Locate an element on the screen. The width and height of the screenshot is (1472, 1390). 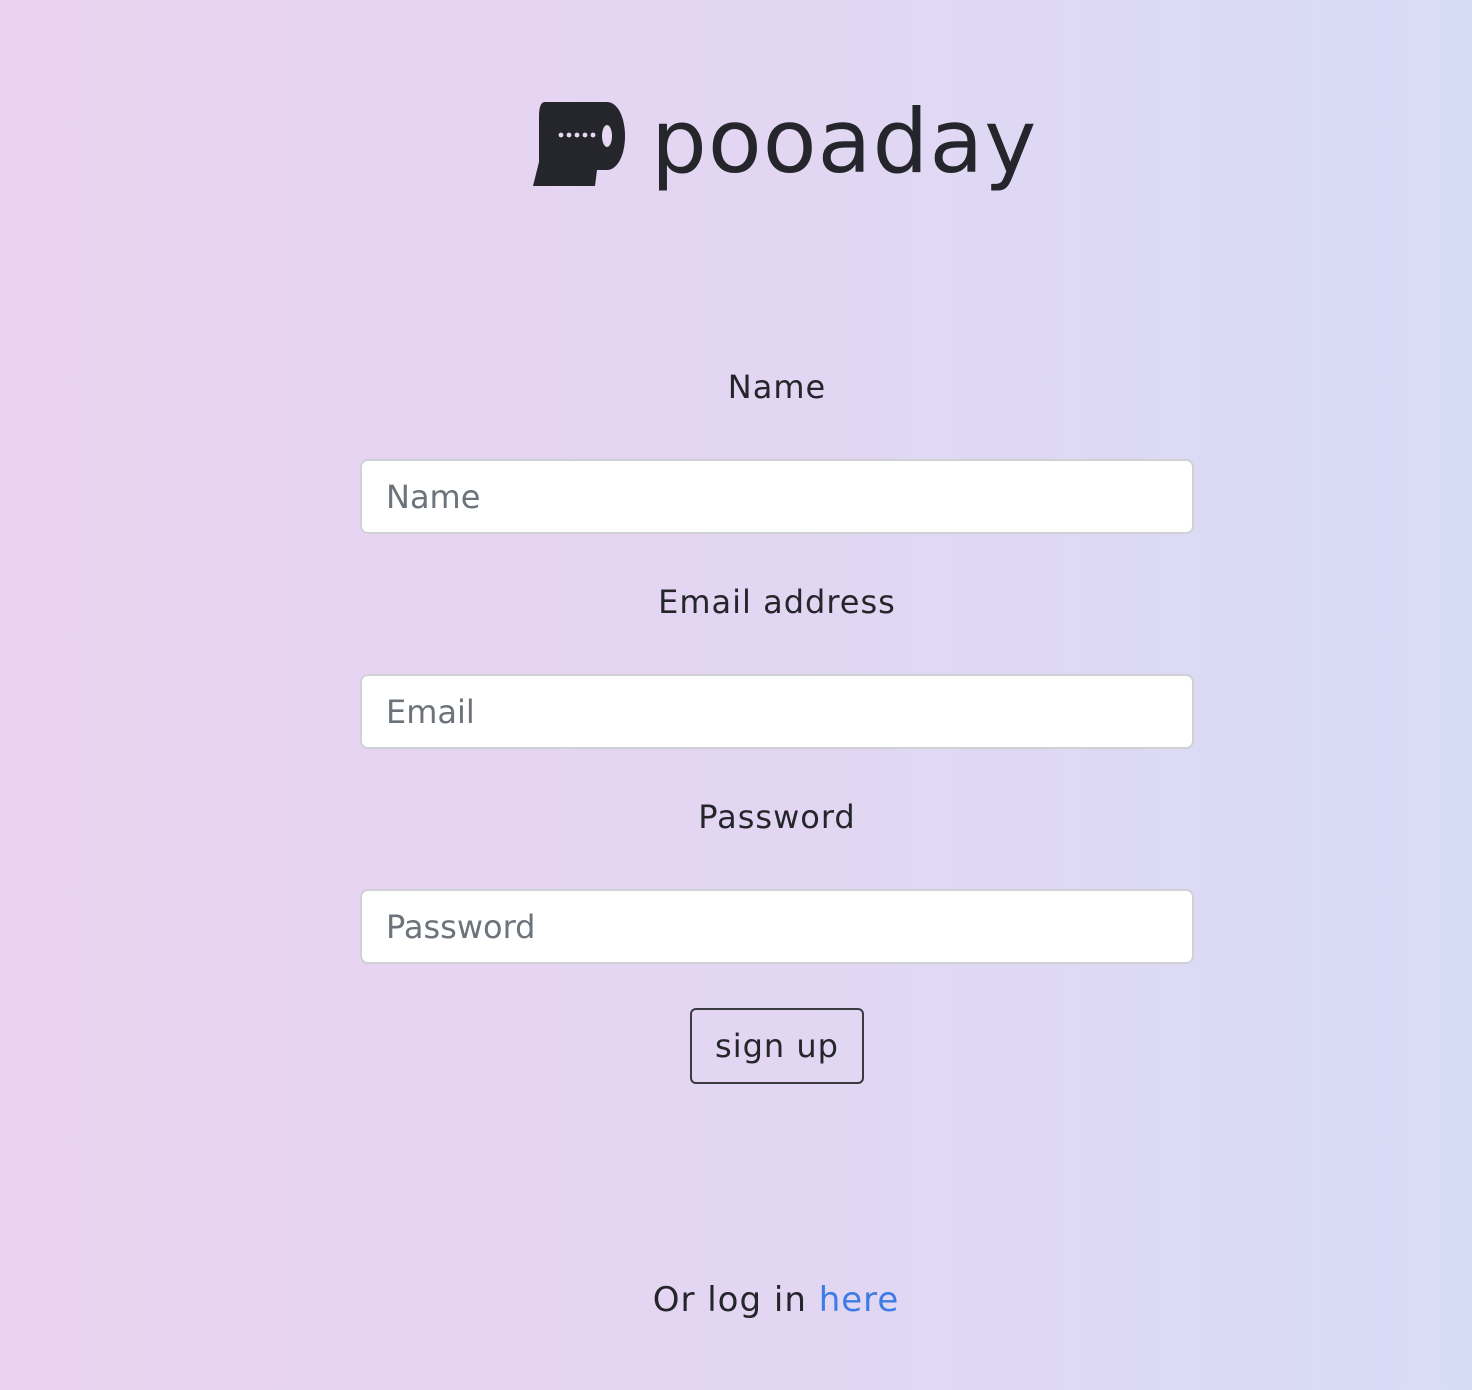
login-here-link: here is located at coordinates (859, 1300).